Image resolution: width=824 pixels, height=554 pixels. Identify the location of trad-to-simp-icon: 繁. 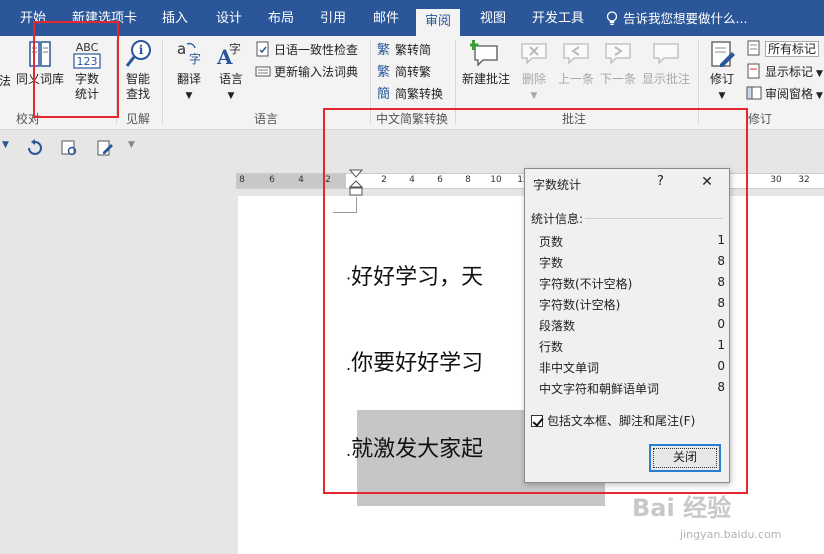
(384, 49).